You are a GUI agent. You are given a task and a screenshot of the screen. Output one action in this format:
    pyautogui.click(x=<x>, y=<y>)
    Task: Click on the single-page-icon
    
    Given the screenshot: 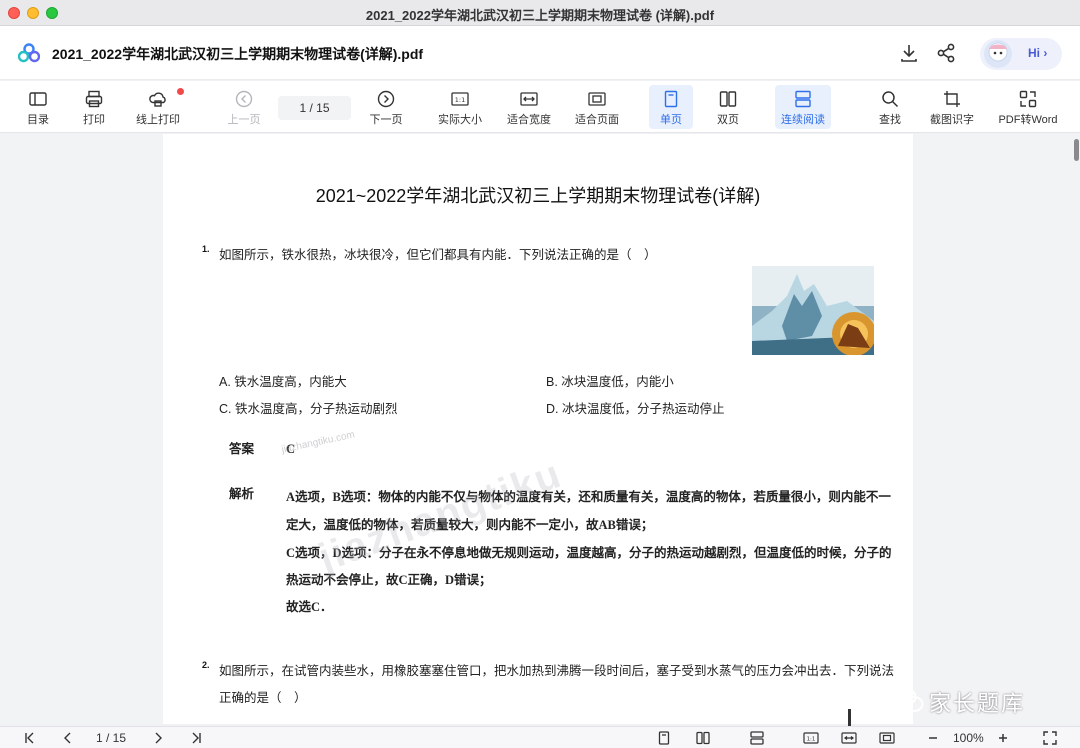 What is the action you would take?
    pyautogui.click(x=671, y=99)
    